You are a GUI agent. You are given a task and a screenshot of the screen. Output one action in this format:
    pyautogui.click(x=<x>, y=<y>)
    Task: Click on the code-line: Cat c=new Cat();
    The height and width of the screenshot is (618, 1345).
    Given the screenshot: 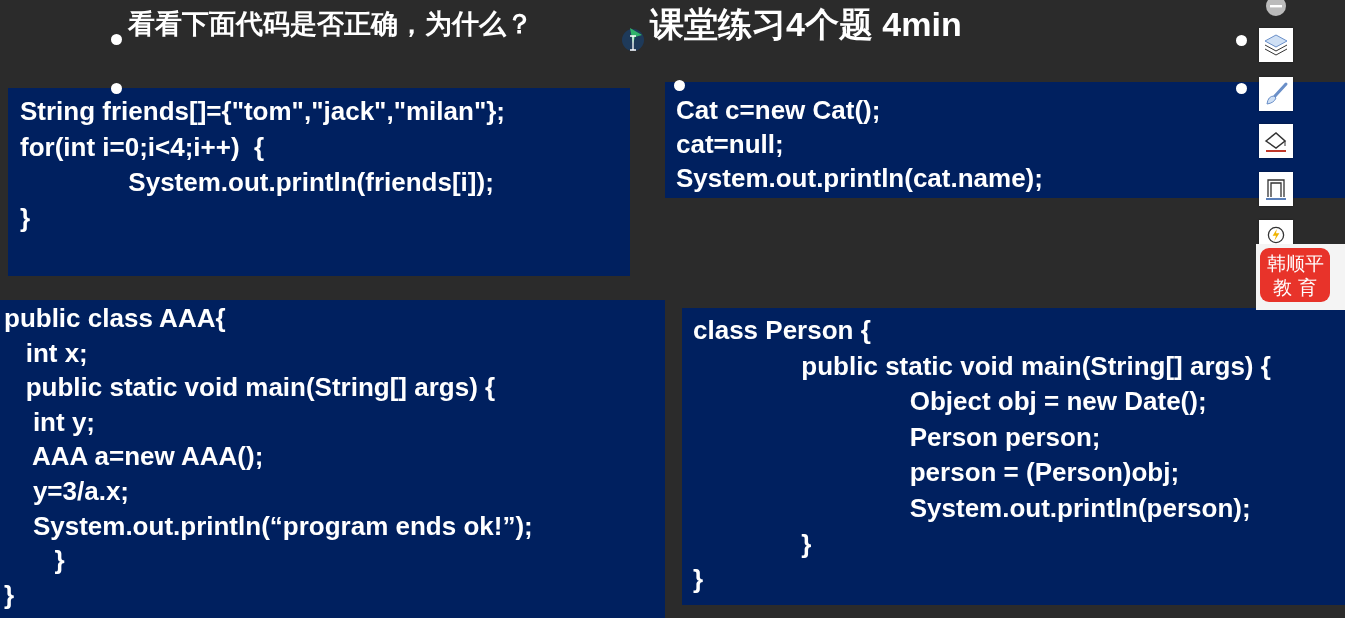 What is the action you would take?
    pyautogui.click(x=778, y=110)
    